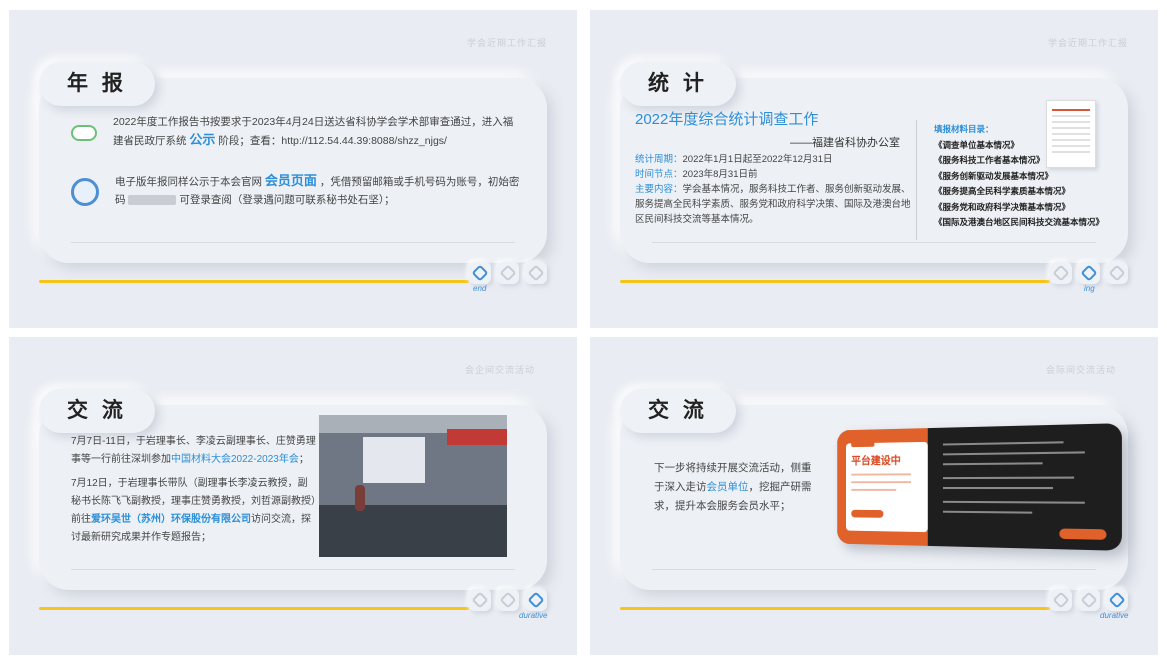  Describe the element at coordinates (97, 84) in the screenshot. I see `slide-title: 年 报` at that location.